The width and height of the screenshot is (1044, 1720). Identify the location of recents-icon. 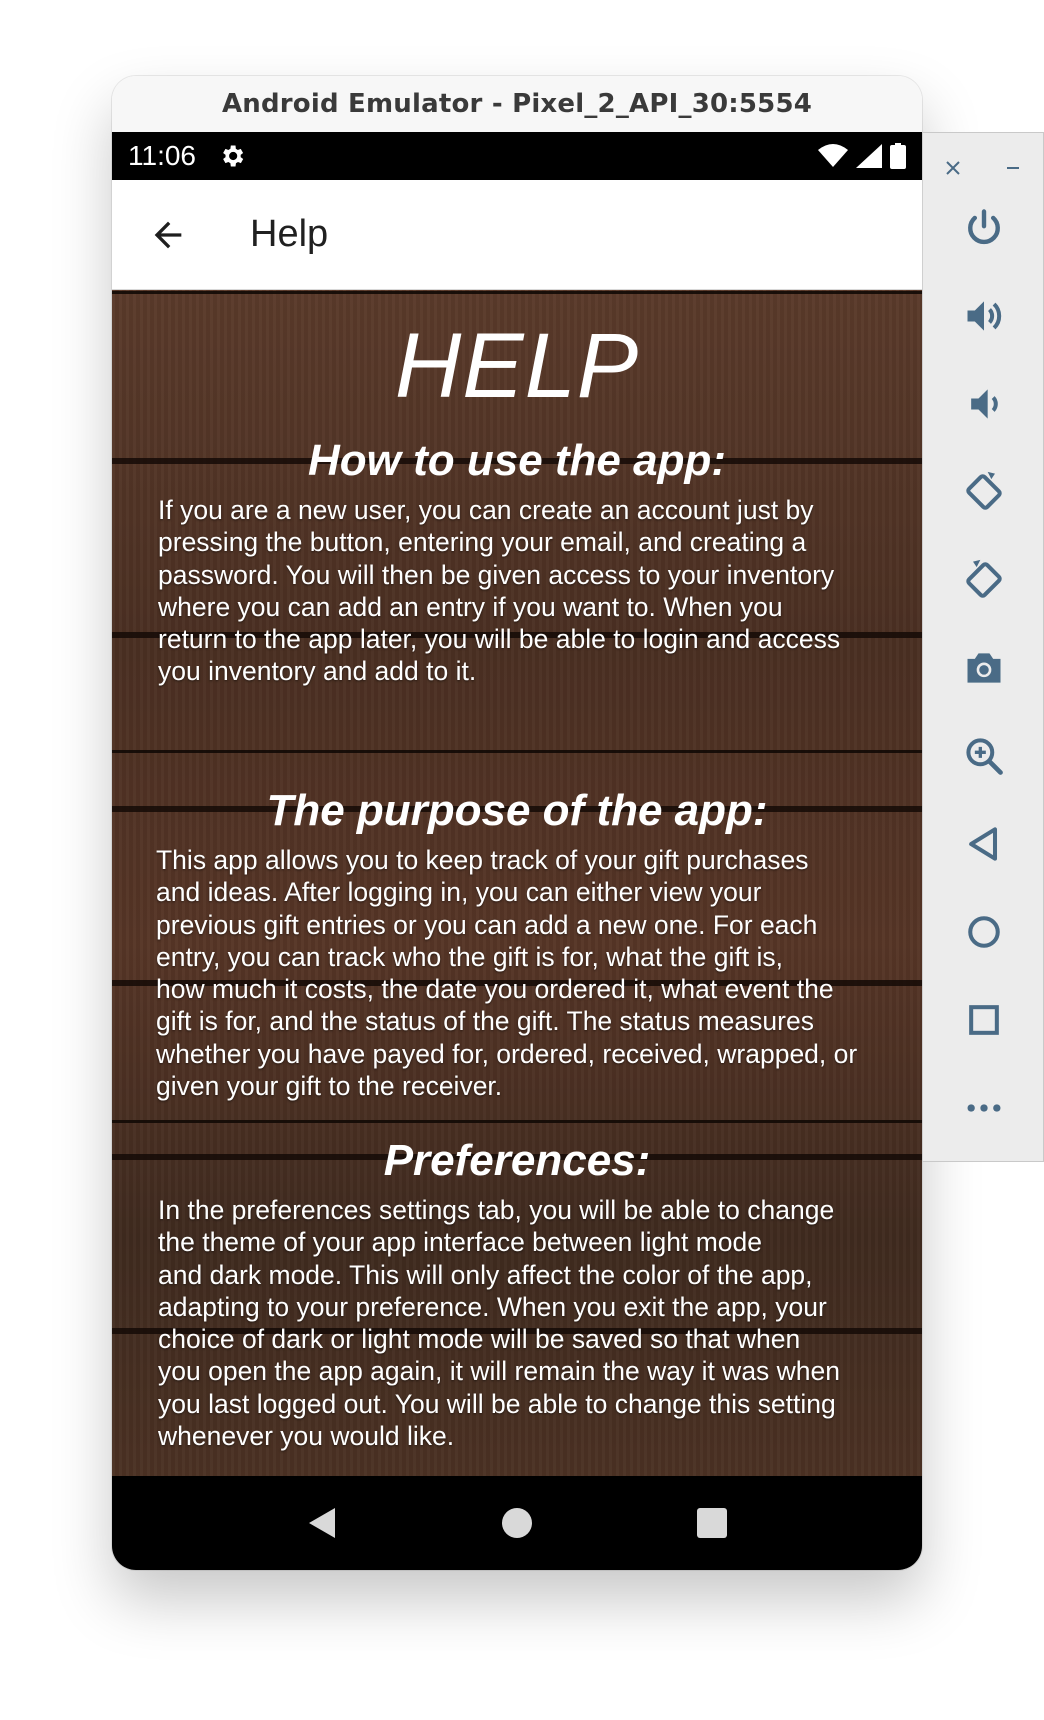
(712, 1523).